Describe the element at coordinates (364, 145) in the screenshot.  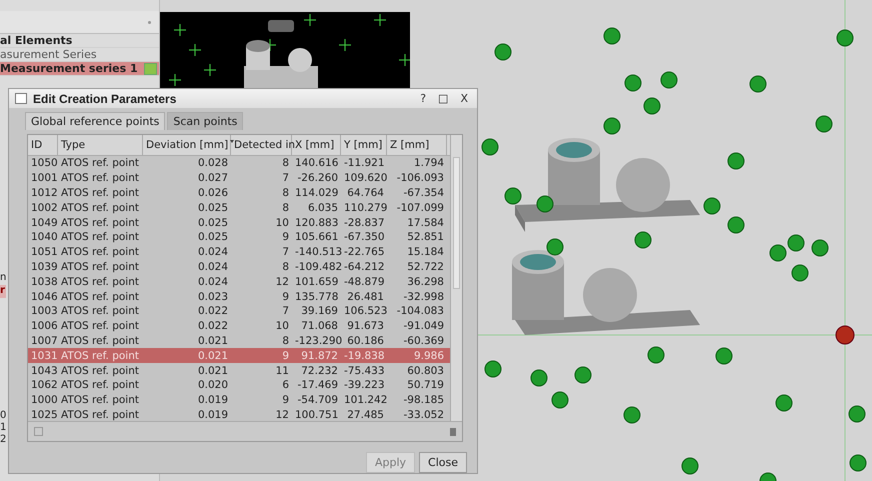
I see `column-header: Y [mm]` at that location.